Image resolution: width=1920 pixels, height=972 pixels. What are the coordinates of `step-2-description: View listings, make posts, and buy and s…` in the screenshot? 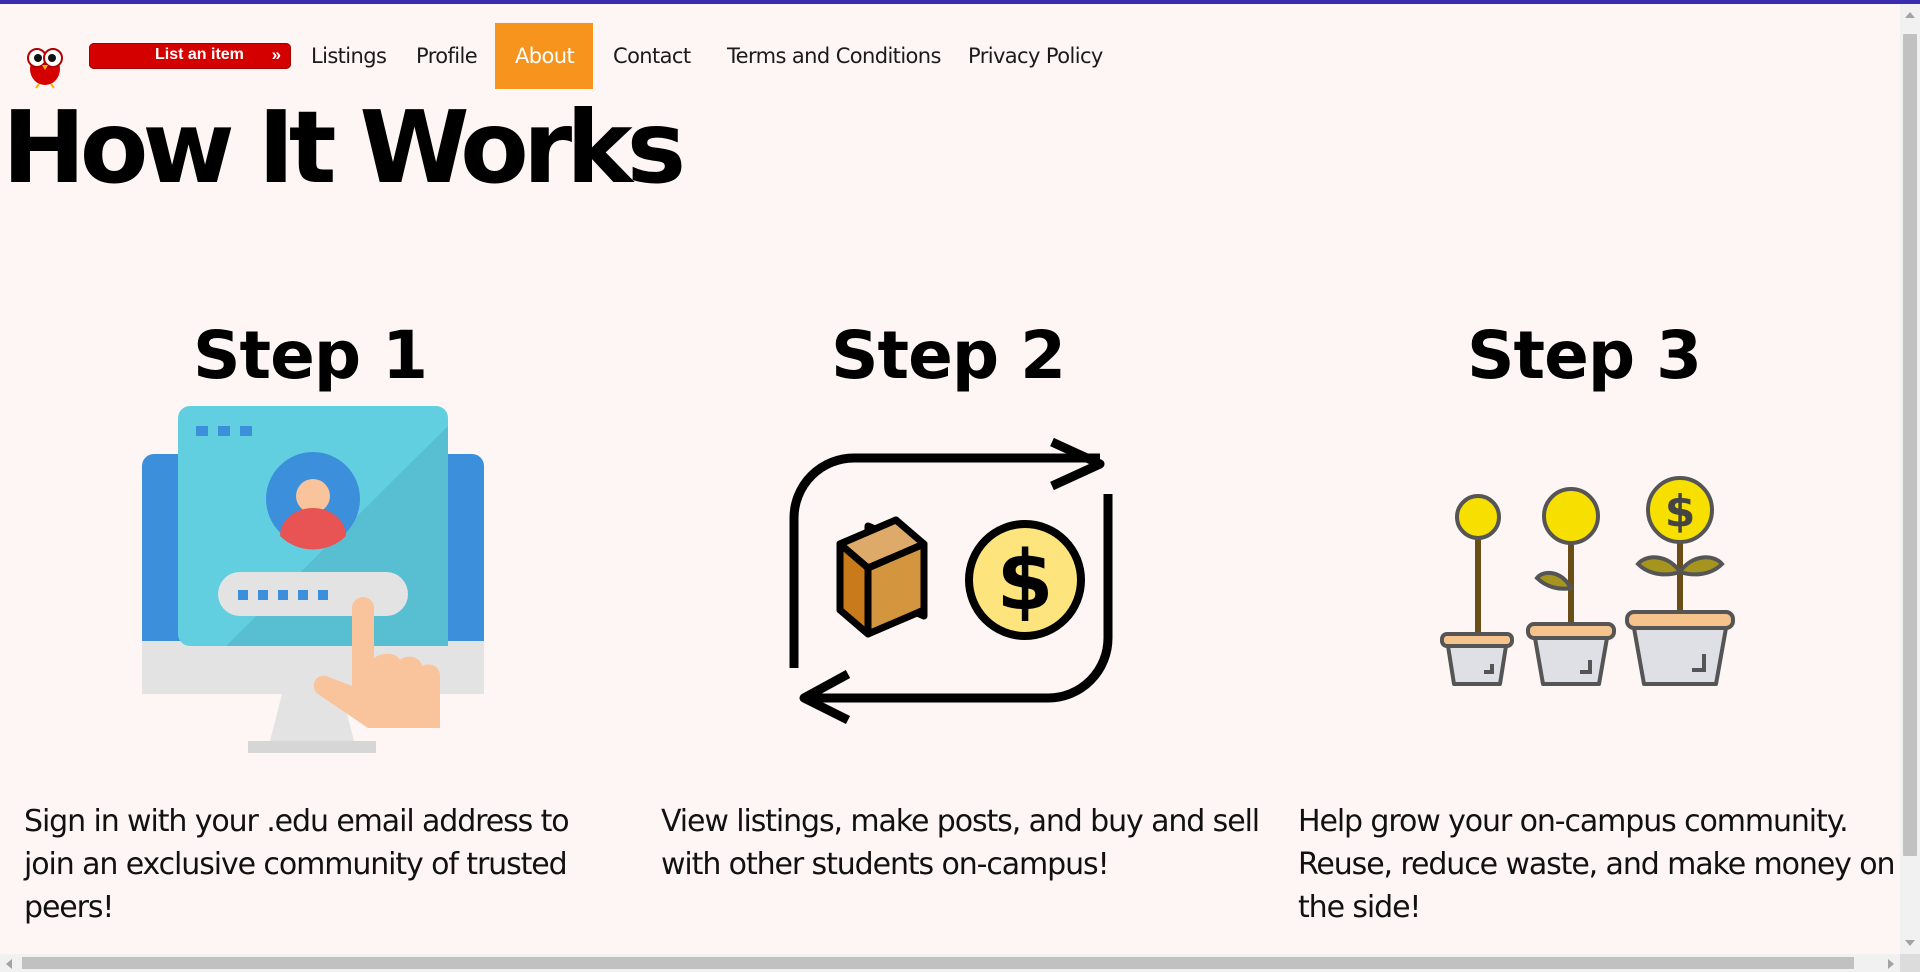 It's located at (960, 843).